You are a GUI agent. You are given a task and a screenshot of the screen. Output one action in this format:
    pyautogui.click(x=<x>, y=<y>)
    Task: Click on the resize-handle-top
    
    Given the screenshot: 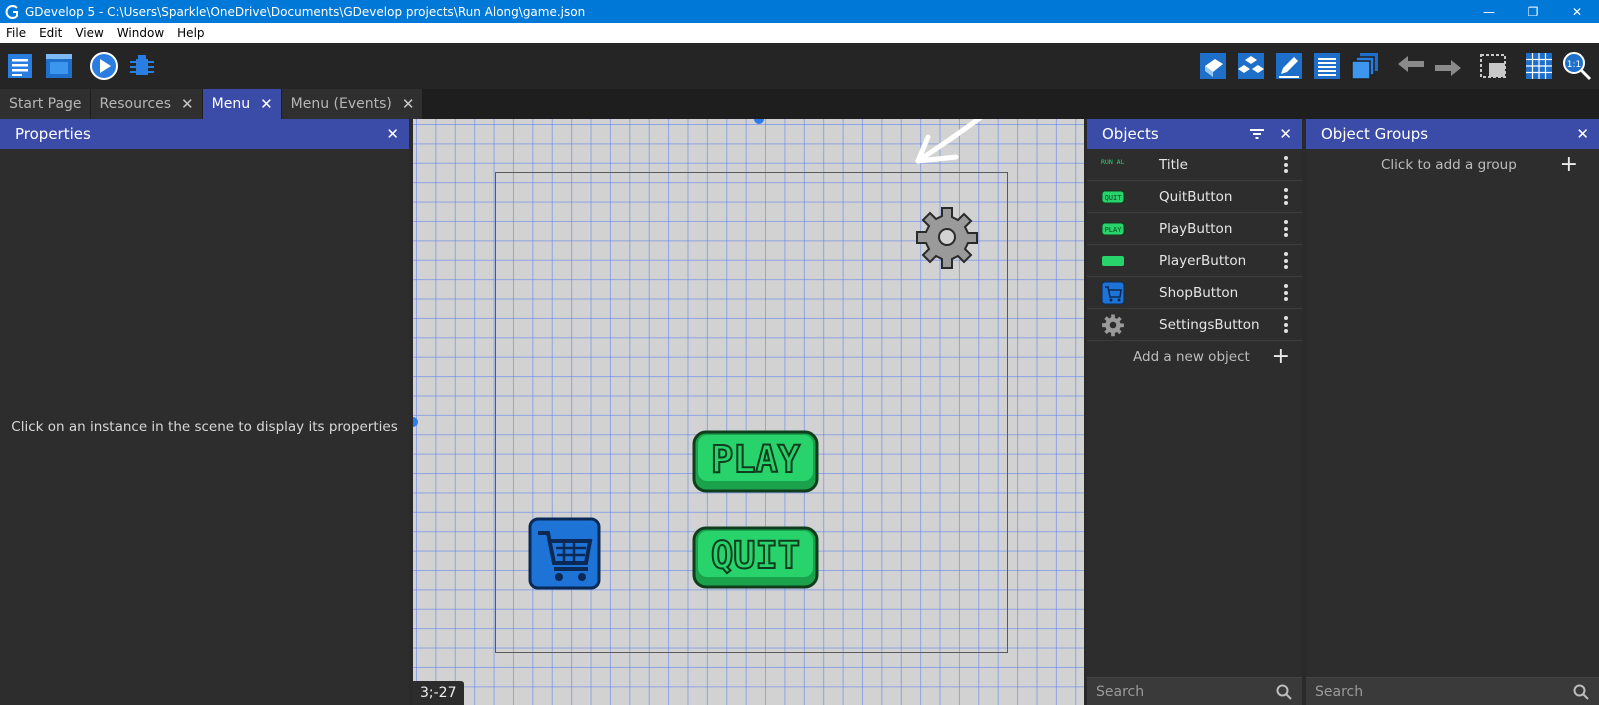 What is the action you would take?
    pyautogui.click(x=759, y=121)
    